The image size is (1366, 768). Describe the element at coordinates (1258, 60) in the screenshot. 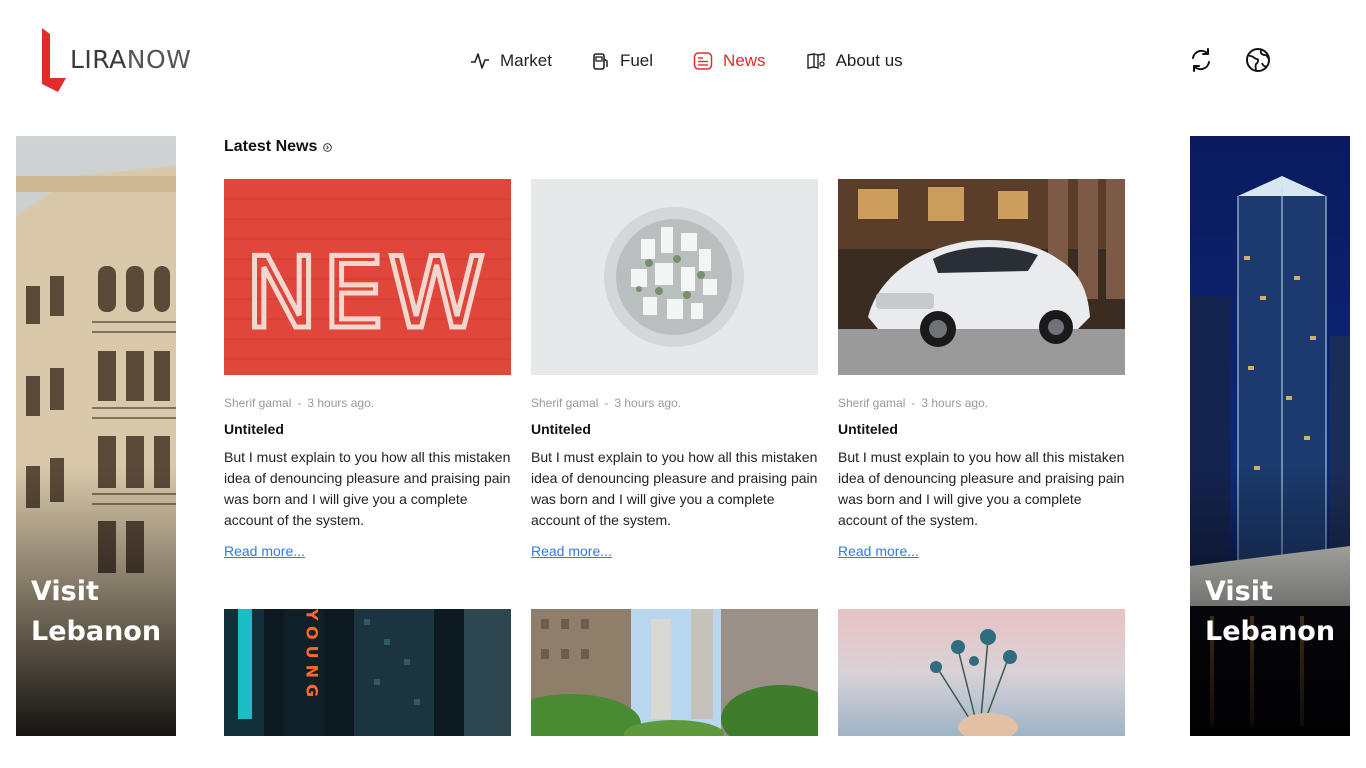

I see `globe-icon` at that location.